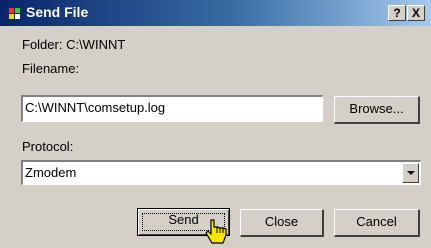 The width and height of the screenshot is (431, 248). I want to click on cancel-button: Cancel, so click(377, 223).